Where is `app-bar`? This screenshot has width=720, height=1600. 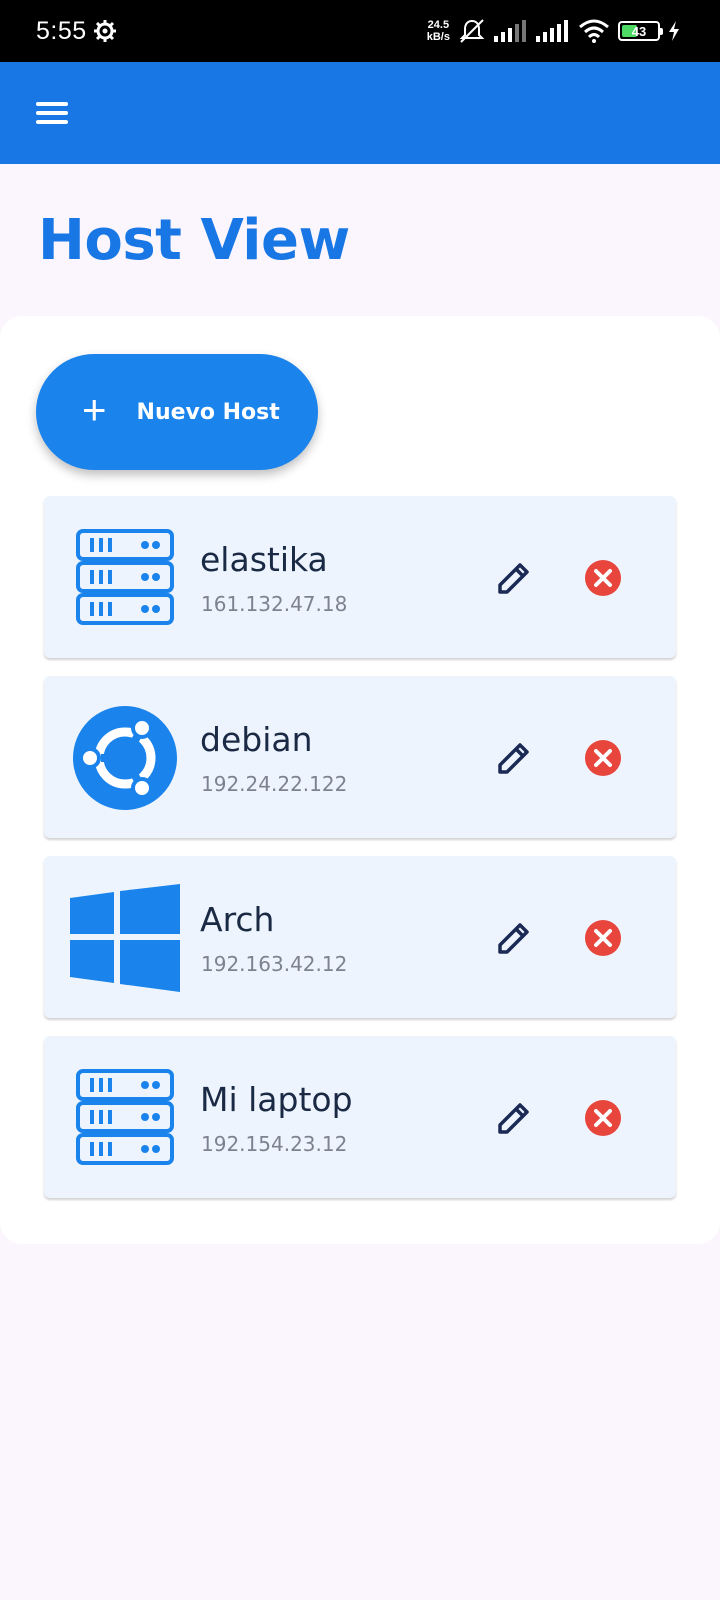
app-bar is located at coordinates (360, 113).